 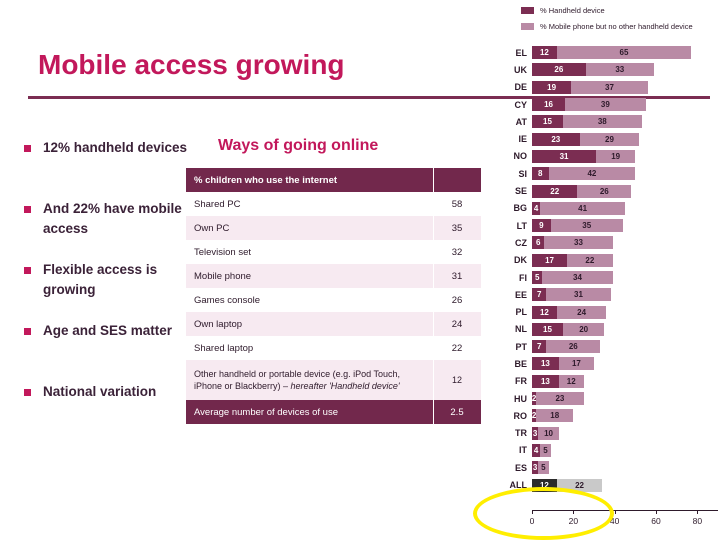 I want to click on bar-track: 6 33, so click(x=626, y=243).